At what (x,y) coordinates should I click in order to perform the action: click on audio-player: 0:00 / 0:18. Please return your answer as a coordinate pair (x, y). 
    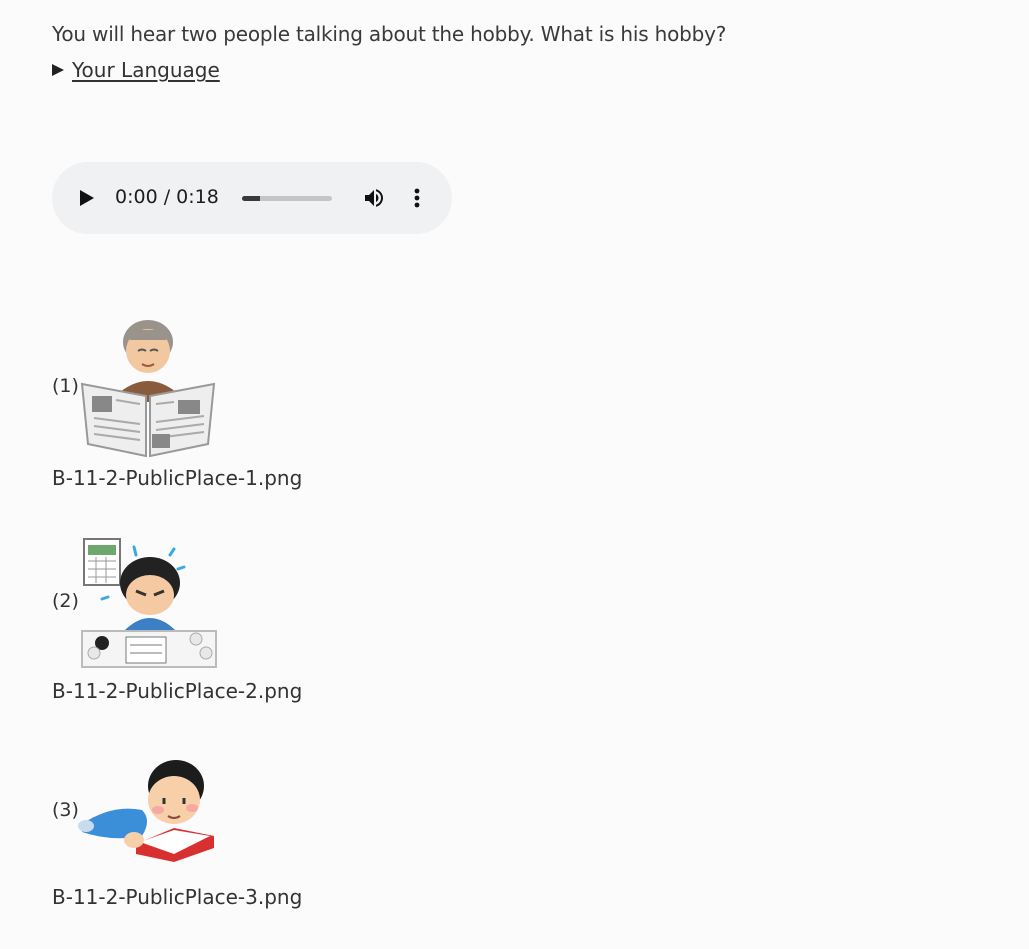
    Looking at the image, I should click on (252, 198).